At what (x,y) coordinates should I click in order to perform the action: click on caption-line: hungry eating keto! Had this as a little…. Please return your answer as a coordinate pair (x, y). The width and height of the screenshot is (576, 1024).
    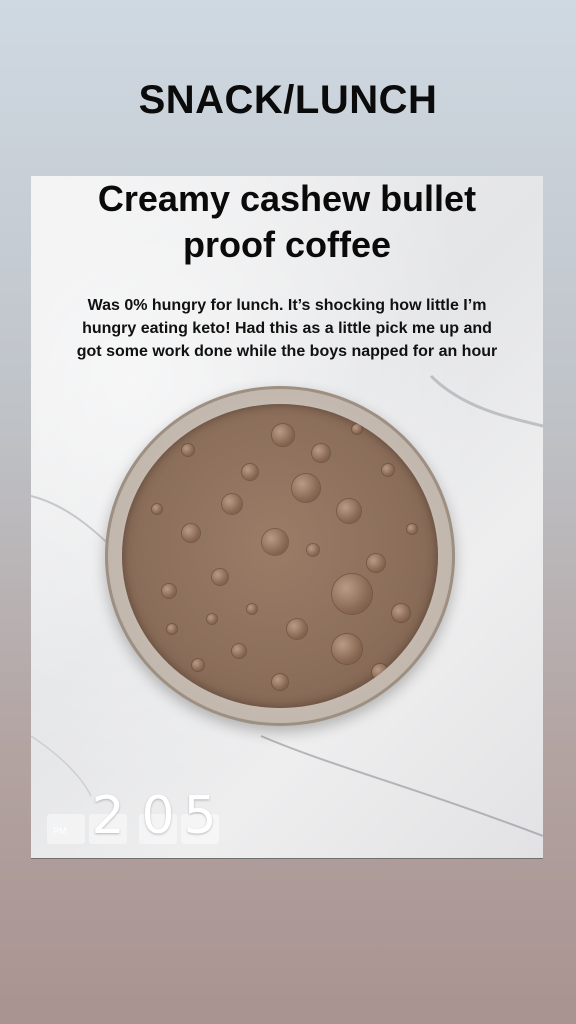
    Looking at the image, I should click on (287, 328).